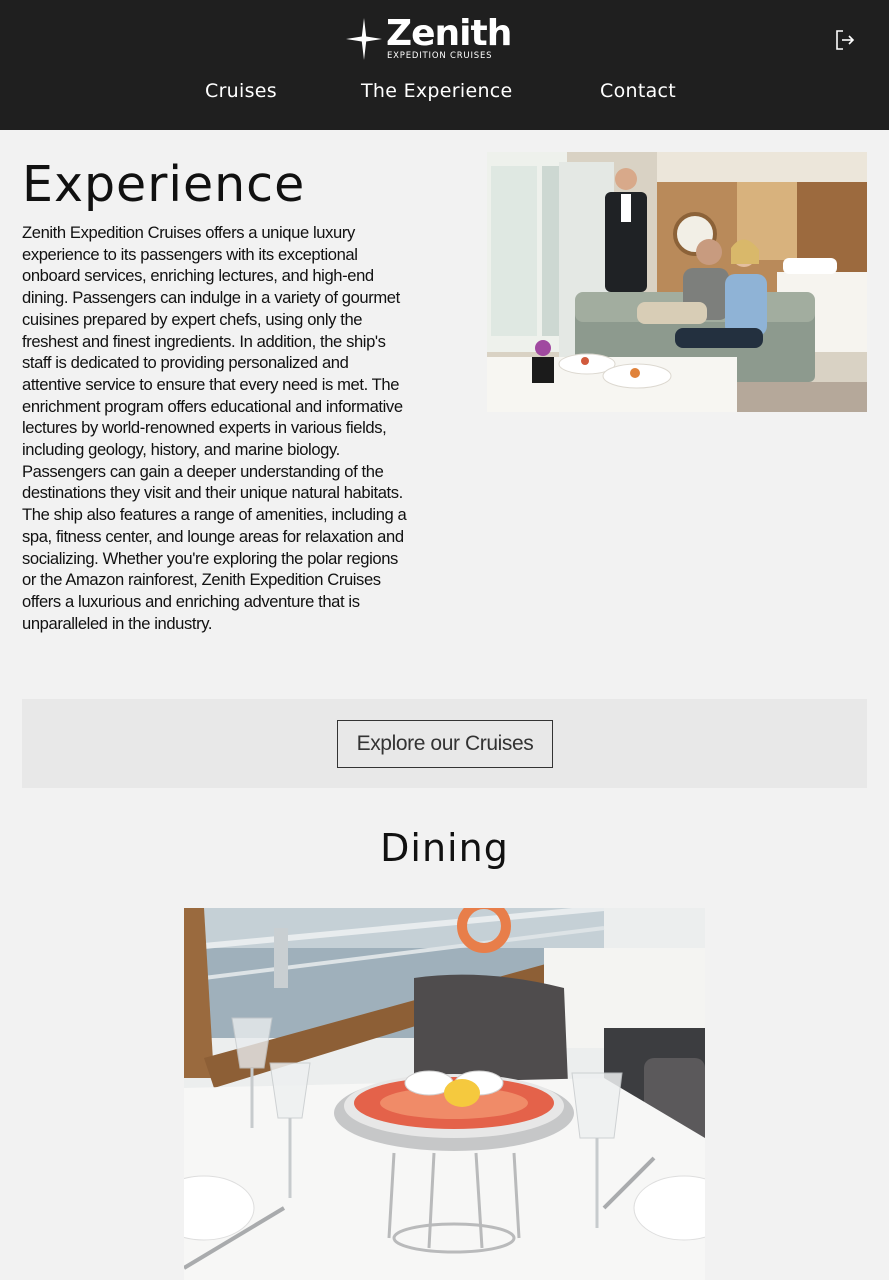  What do you see at coordinates (364, 39) in the screenshot?
I see `four-point-star-icon` at bounding box center [364, 39].